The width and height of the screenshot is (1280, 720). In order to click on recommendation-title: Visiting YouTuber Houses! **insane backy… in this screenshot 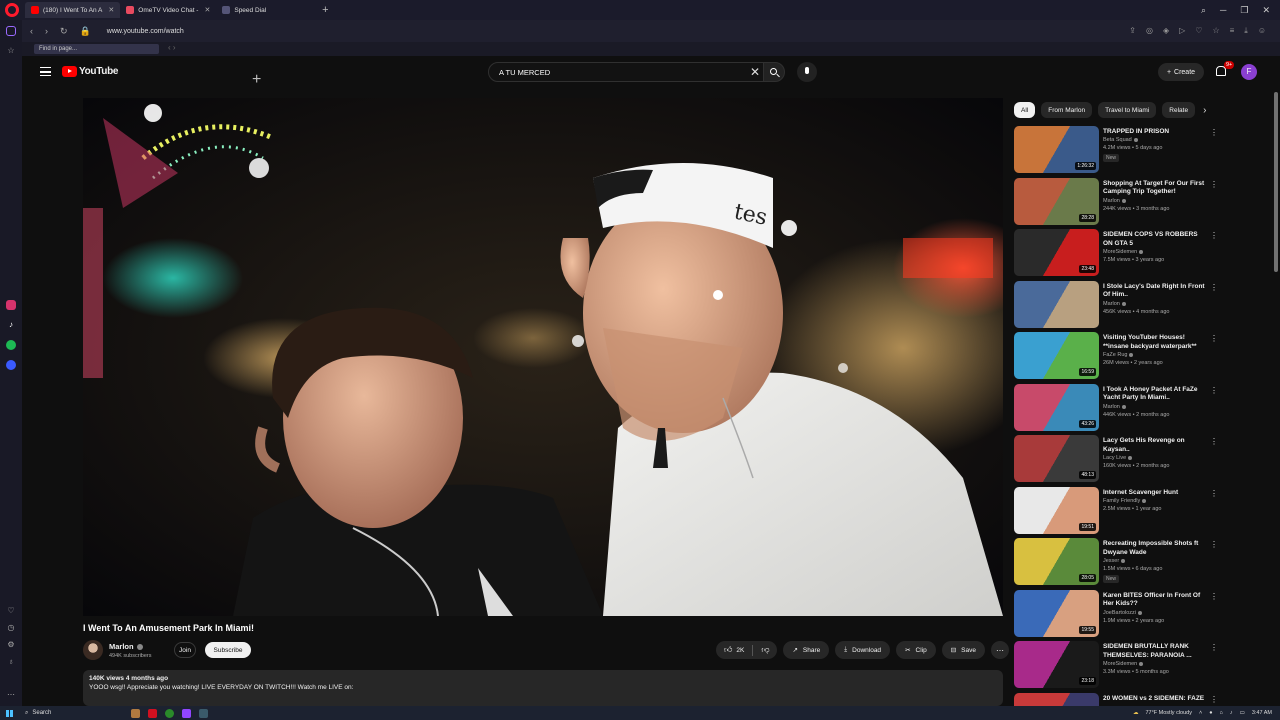, I will do `click(1156, 342)`.